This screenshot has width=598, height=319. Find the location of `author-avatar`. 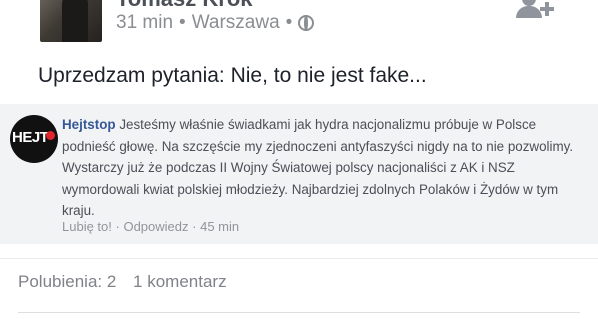

author-avatar is located at coordinates (71, 21).